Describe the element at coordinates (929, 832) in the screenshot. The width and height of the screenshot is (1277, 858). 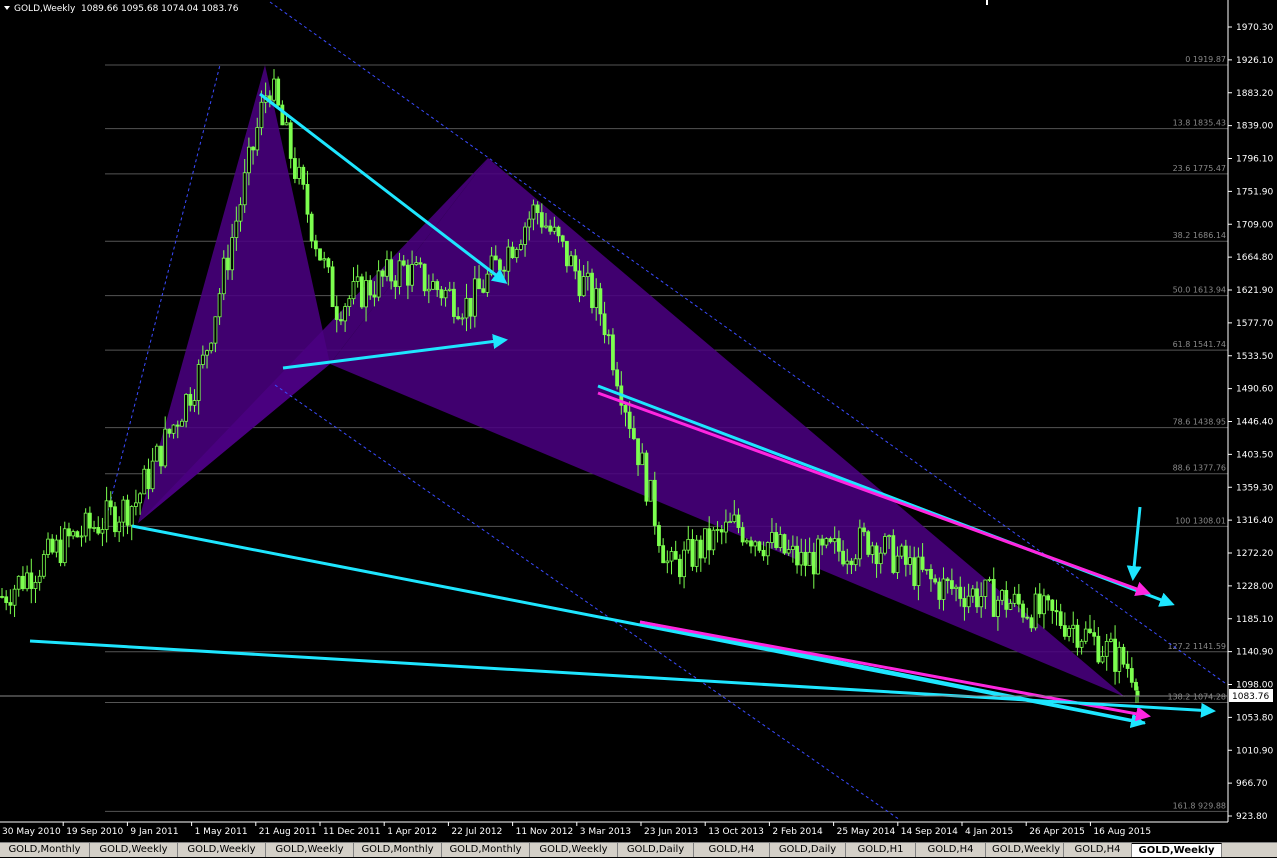
I see `time-tick-label: 14 Sep 2014` at that location.